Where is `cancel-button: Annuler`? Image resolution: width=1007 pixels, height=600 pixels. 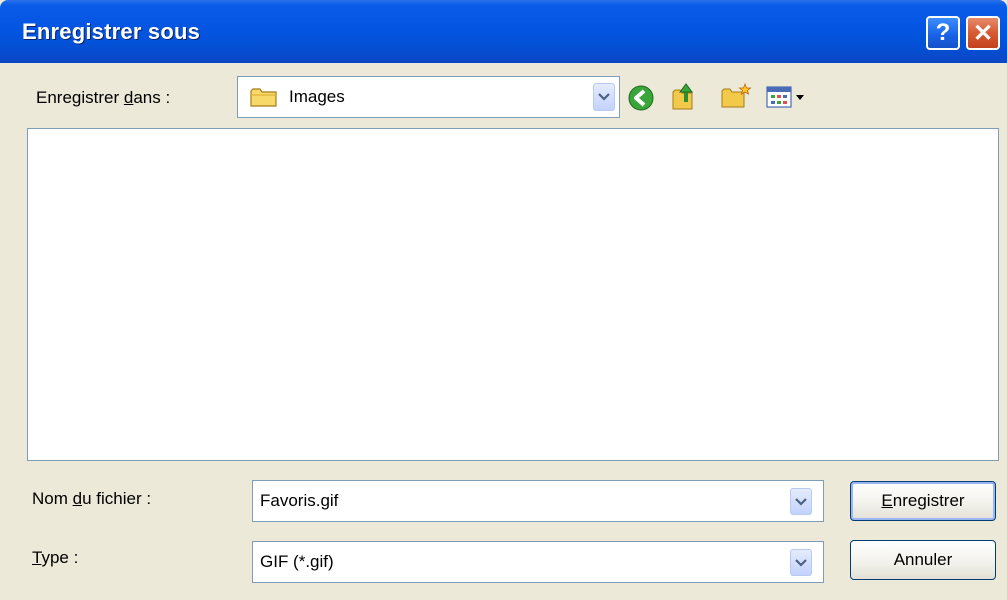 cancel-button: Annuler is located at coordinates (923, 560).